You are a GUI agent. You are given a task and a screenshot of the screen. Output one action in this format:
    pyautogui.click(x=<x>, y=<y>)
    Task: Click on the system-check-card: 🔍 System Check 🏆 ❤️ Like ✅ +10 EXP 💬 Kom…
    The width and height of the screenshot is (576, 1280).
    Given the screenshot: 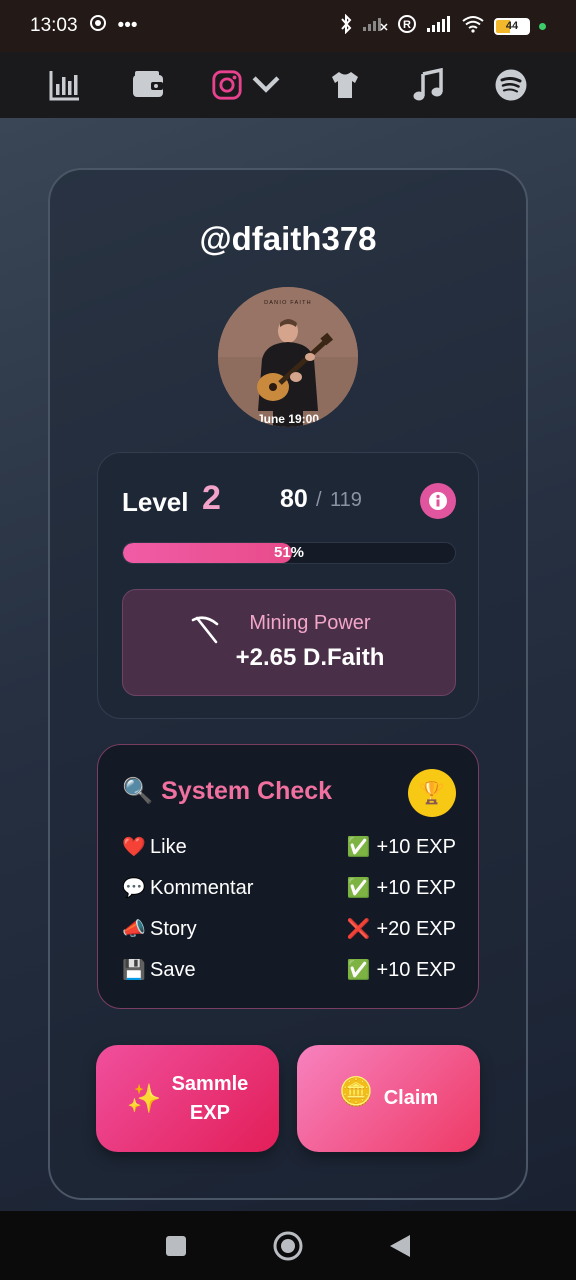 What is the action you would take?
    pyautogui.click(x=288, y=876)
    